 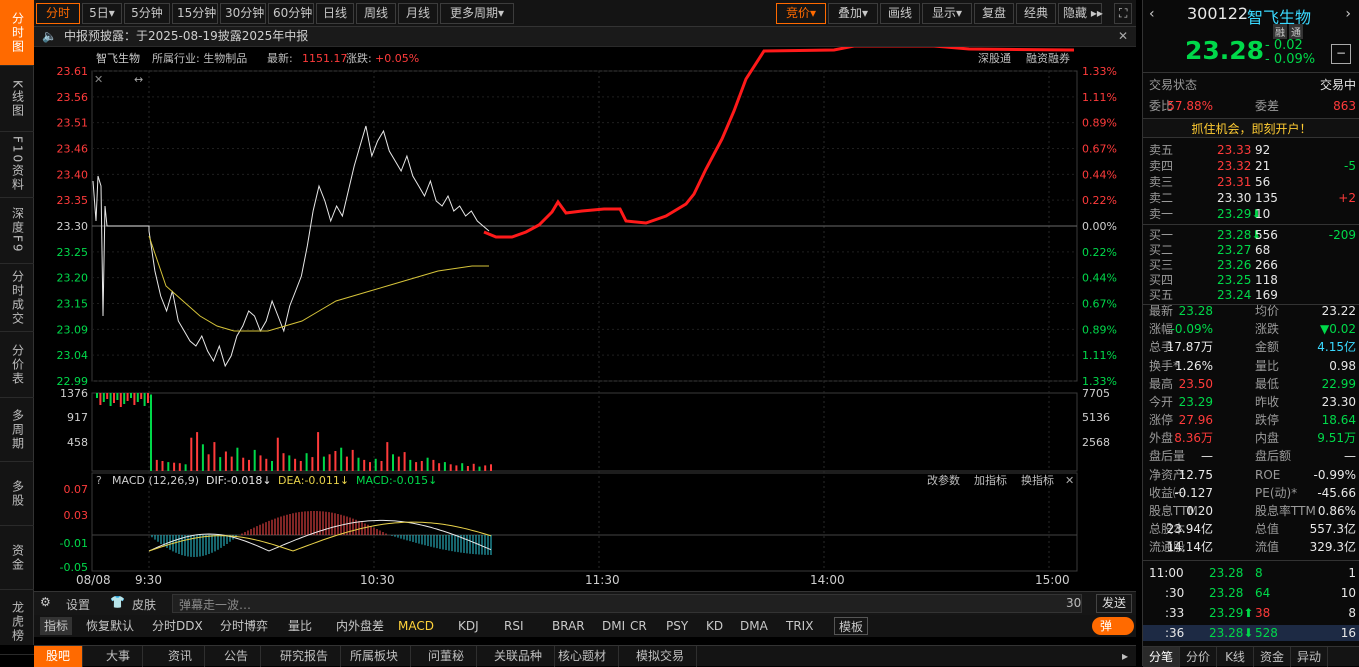 What do you see at coordinates (195, 13) in the screenshot?
I see `period-button-3: 15分钟` at bounding box center [195, 13].